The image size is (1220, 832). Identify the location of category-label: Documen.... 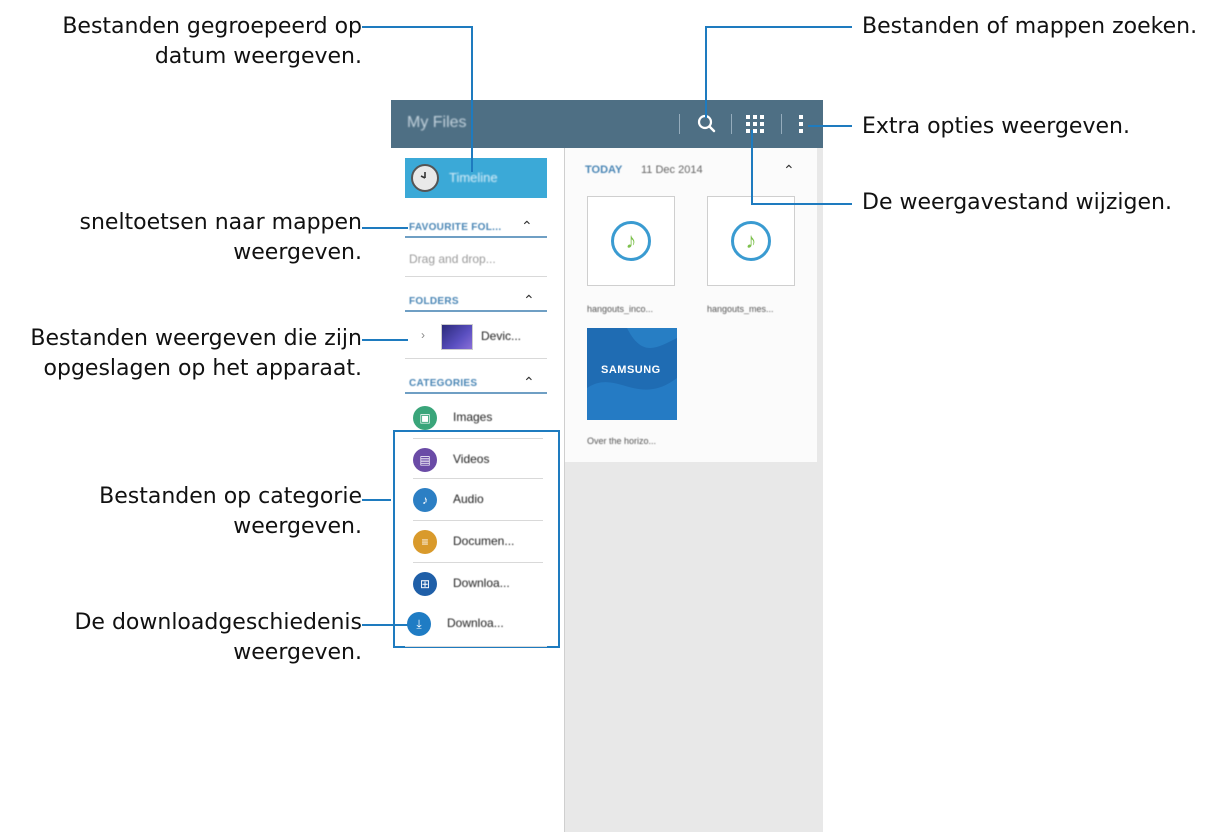
(484, 541).